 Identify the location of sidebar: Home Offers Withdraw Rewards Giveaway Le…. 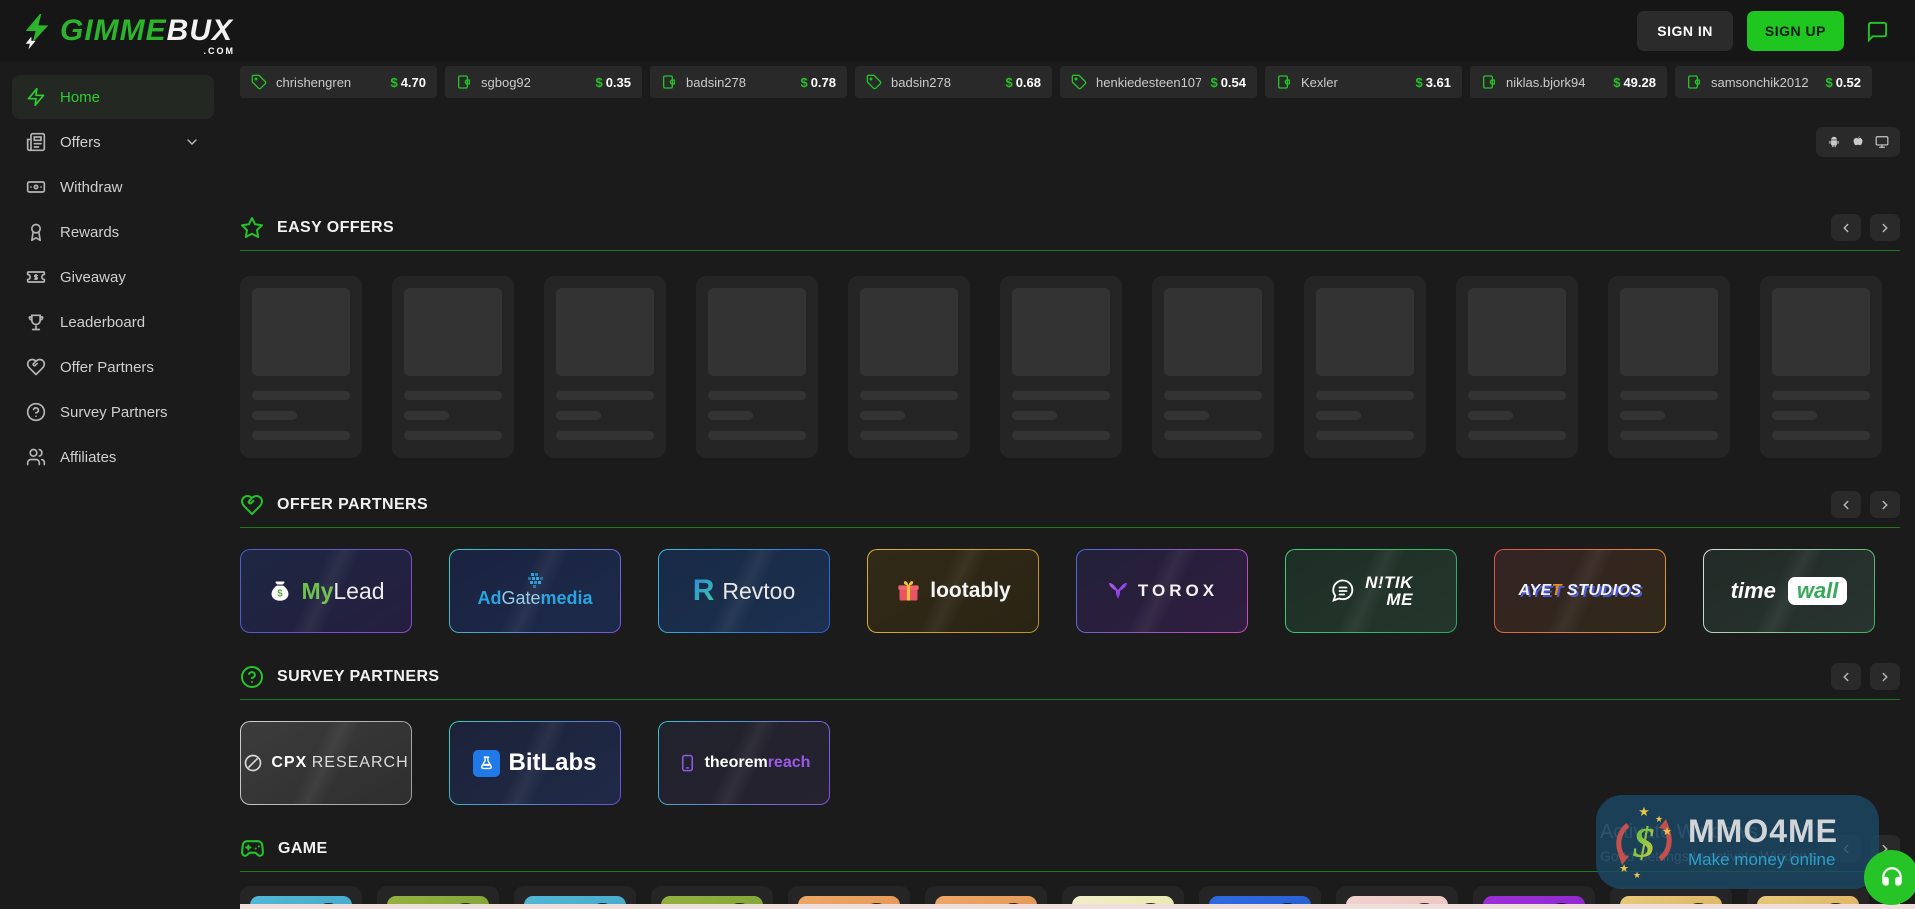
(113, 485).